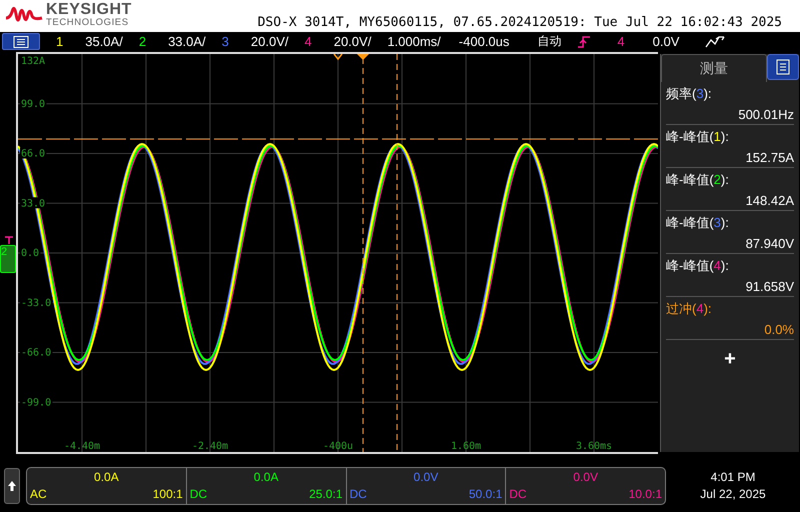 This screenshot has width=800, height=512. Describe the element at coordinates (82, 446) in the screenshot. I see `x-axis-label: -4.40m` at that location.